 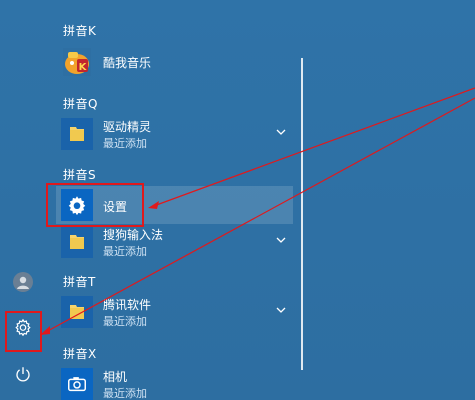 What do you see at coordinates (79, 174) in the screenshot?
I see `group-header-s: 拼音S` at bounding box center [79, 174].